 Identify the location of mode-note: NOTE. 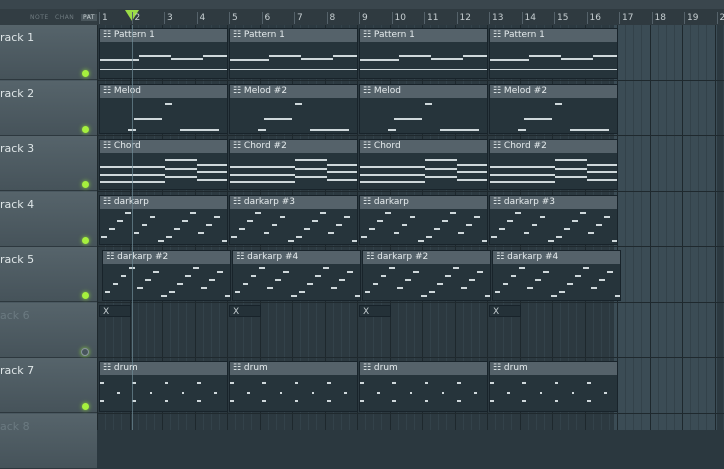
(39, 17).